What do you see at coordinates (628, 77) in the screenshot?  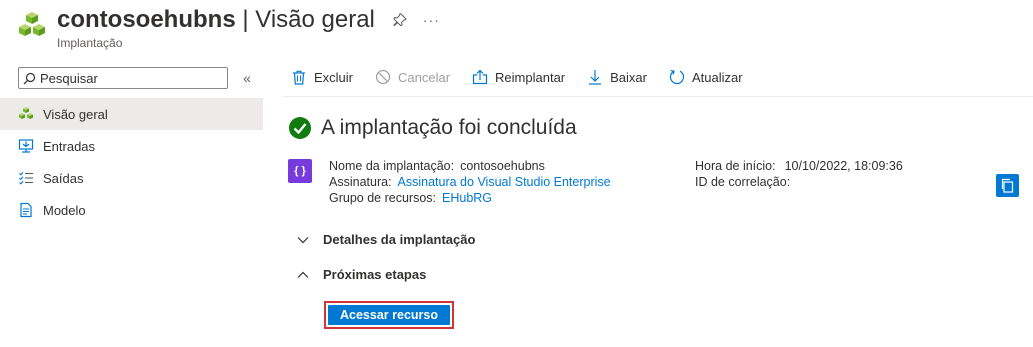 I see `download-label: Baixar` at bounding box center [628, 77].